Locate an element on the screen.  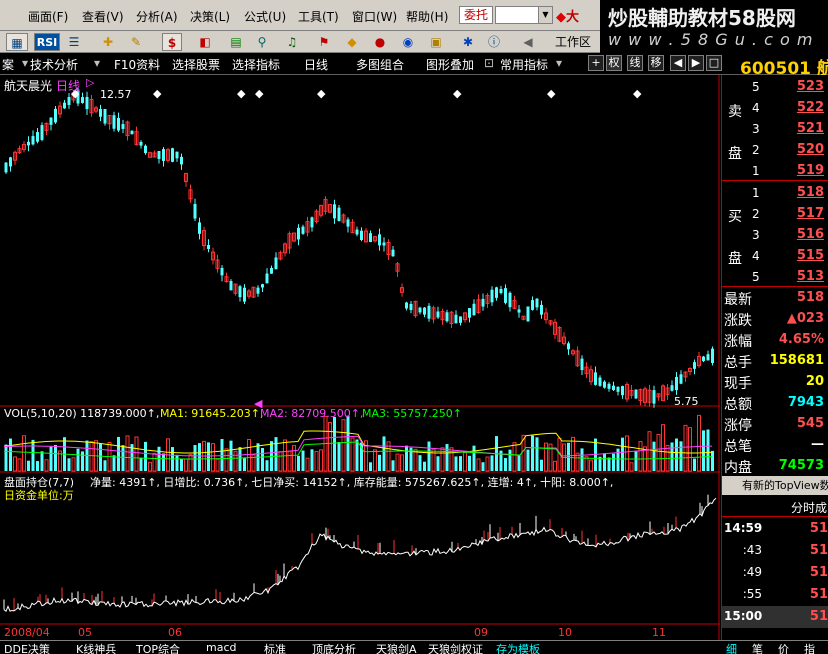
right-tab-trades: 笔 is located at coordinates (757, 647).